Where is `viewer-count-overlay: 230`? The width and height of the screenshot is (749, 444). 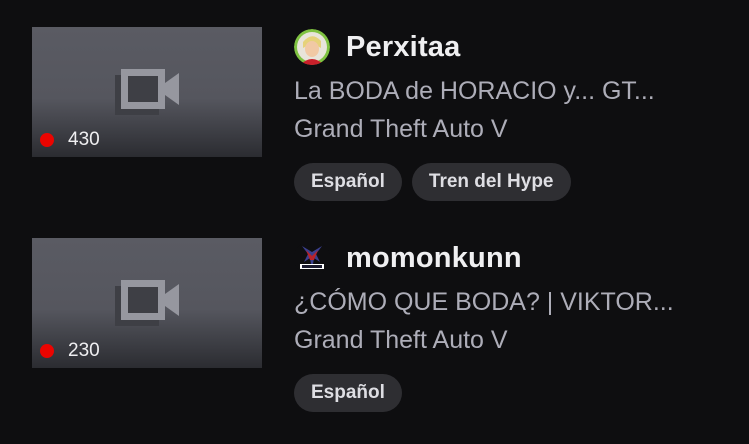
viewer-count-overlay: 230 is located at coordinates (70, 351).